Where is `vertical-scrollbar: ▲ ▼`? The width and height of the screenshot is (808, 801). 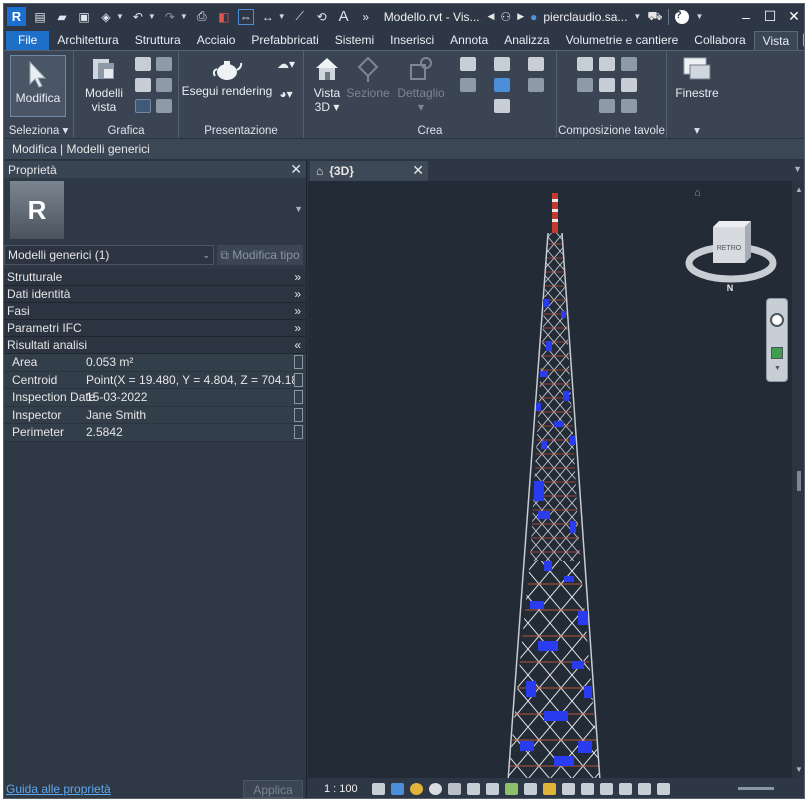 vertical-scrollbar: ▲ ▼ is located at coordinates (798, 479).